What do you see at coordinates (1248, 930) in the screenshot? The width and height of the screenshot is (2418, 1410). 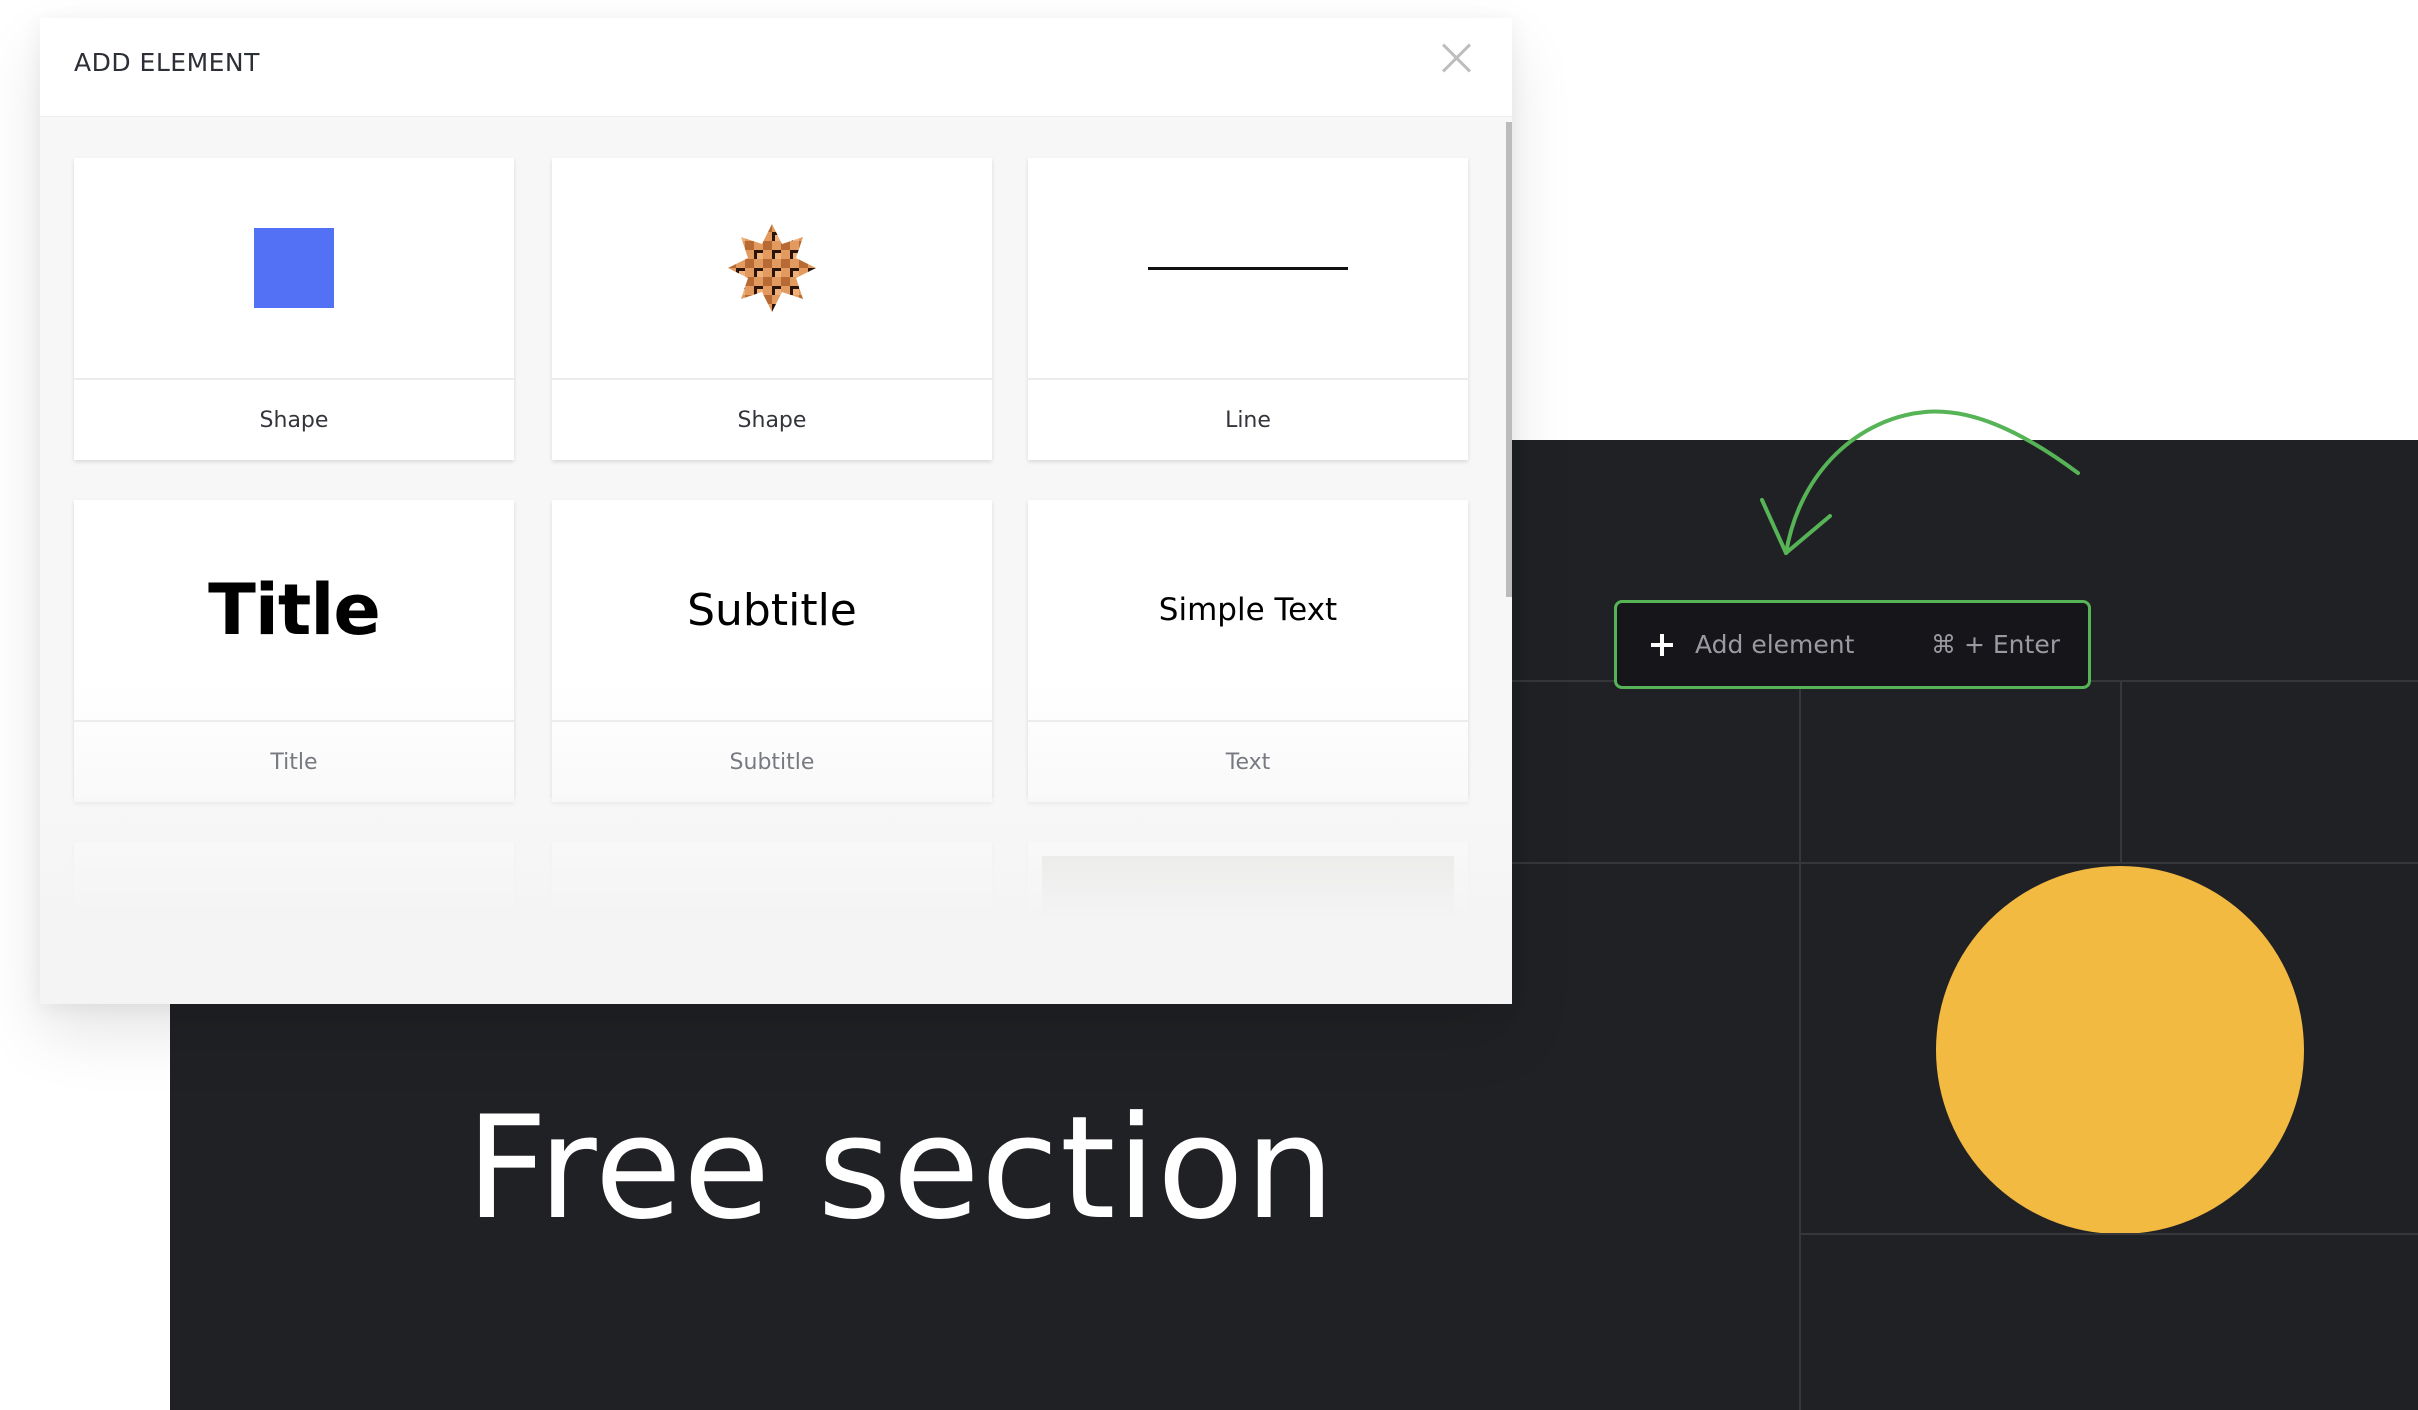 I see `plate-apple-image` at bounding box center [1248, 930].